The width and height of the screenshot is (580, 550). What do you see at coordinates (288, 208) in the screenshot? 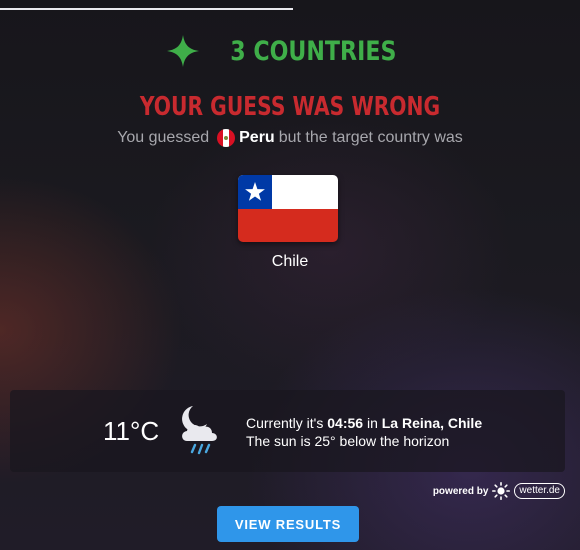
I see `chile-flag-icon` at bounding box center [288, 208].